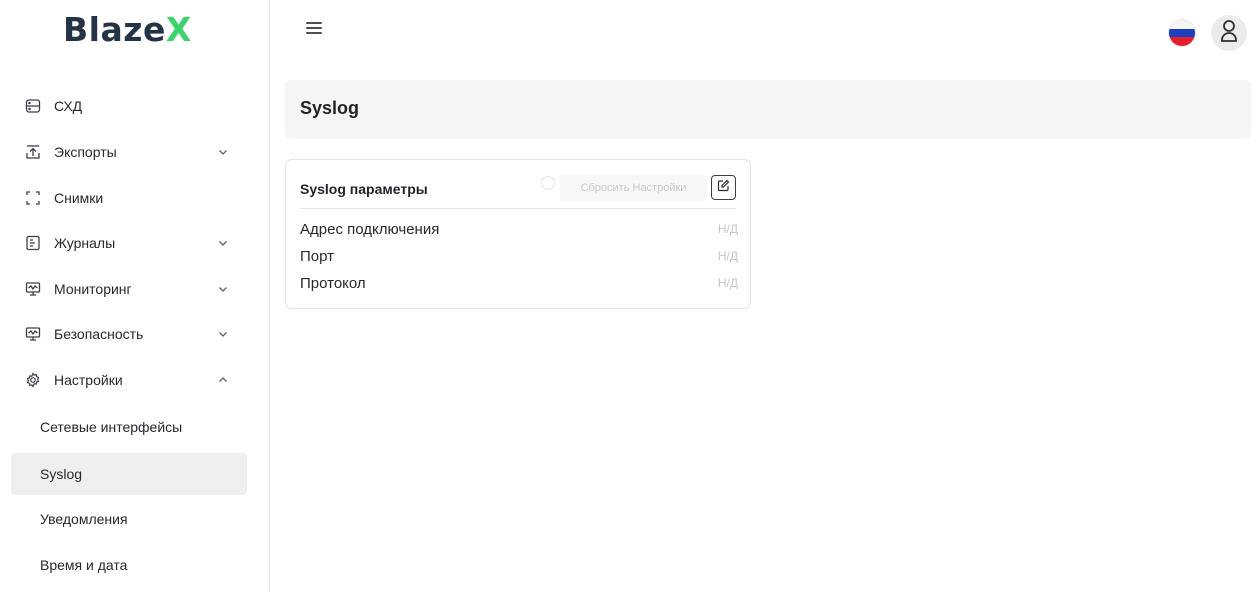  Describe the element at coordinates (33, 152) in the screenshot. I see `export-icon` at that location.